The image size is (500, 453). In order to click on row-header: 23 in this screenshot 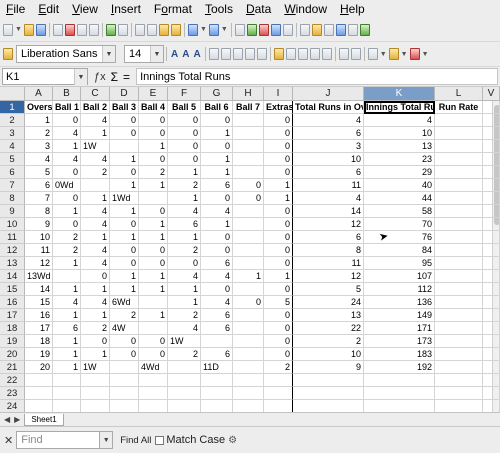, I will do `click(12, 393)`.